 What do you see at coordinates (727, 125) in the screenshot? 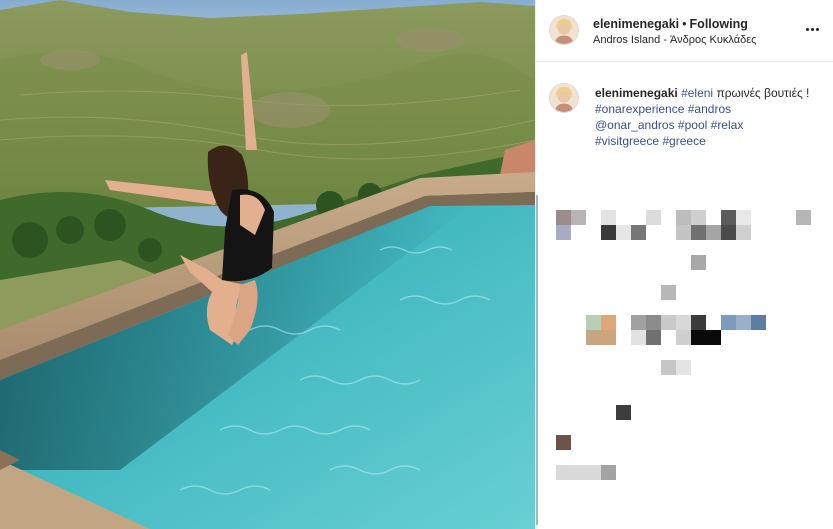
I see `hashtag-link: #relax` at bounding box center [727, 125].